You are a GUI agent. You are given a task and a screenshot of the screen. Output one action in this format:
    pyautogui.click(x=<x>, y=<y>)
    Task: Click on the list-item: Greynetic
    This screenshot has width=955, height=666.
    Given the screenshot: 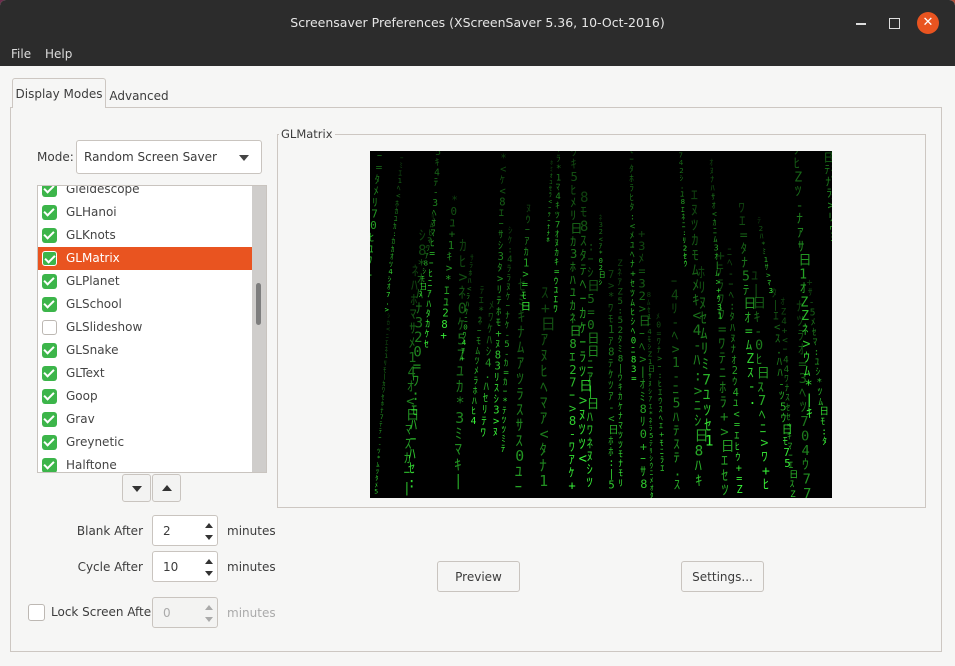 What is the action you would take?
    pyautogui.click(x=146, y=442)
    